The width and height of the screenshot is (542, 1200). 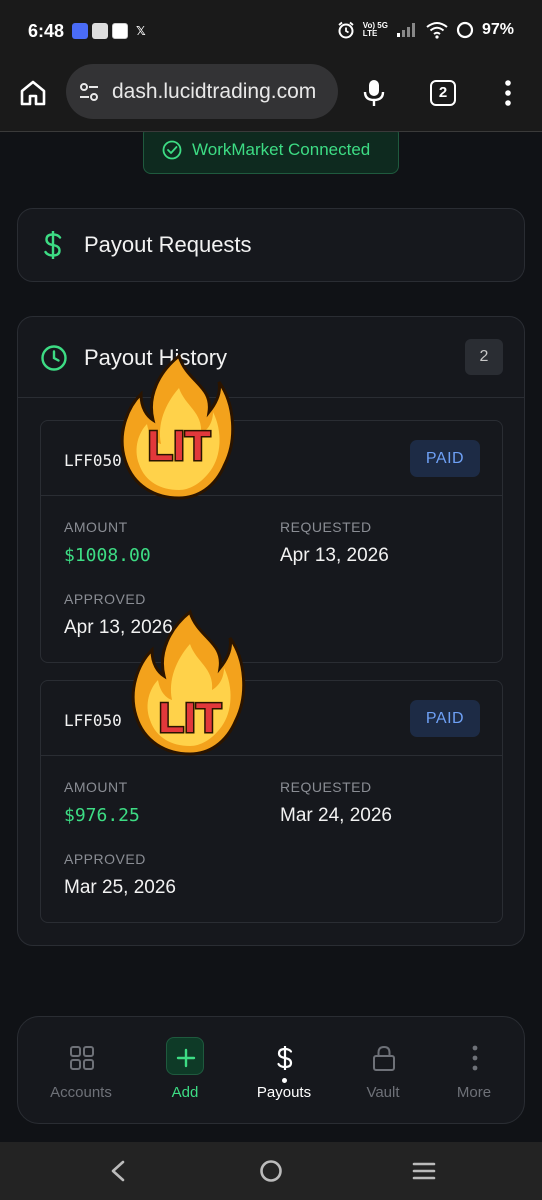 I want to click on nav-item-vault: Vault, so click(x=383, y=1076).